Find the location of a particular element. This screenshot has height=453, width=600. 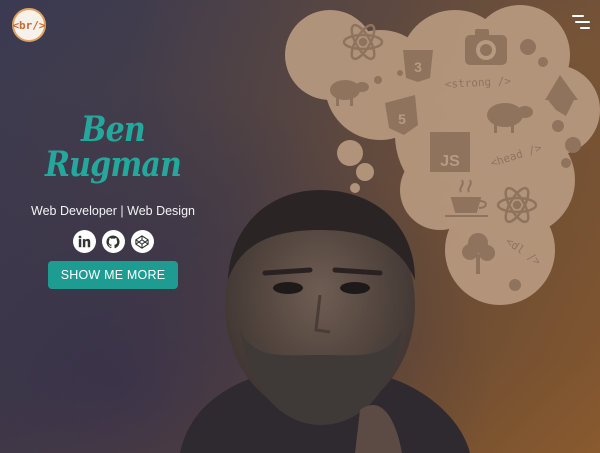

codepen-link is located at coordinates (142, 241).